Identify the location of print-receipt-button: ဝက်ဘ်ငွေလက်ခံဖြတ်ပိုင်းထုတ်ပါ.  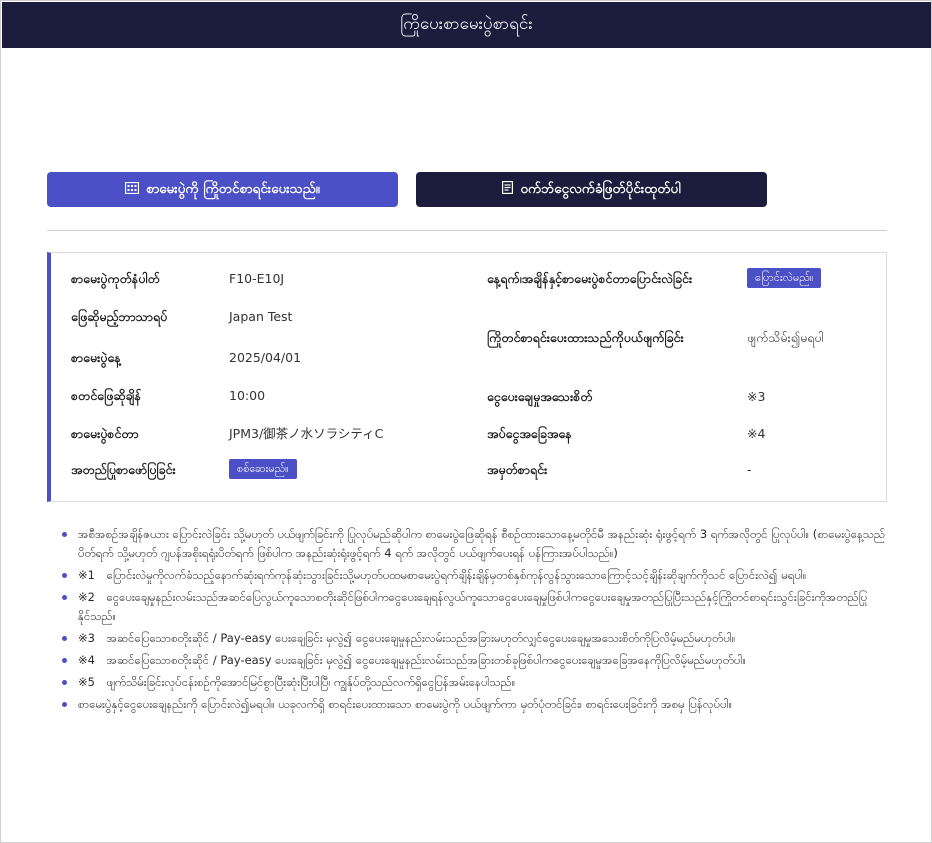
(591, 189).